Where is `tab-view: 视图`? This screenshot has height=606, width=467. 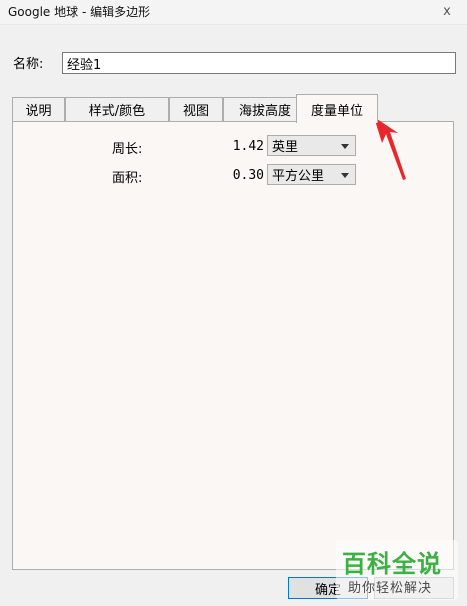
tab-view: 视图 is located at coordinates (196, 109).